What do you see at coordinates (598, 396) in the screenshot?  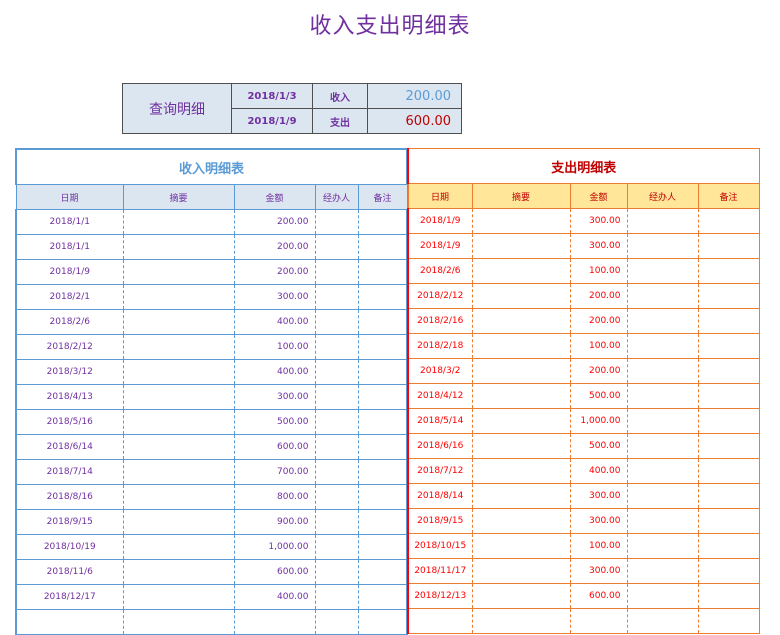 I see `expense-table-cell: 500.00` at bounding box center [598, 396].